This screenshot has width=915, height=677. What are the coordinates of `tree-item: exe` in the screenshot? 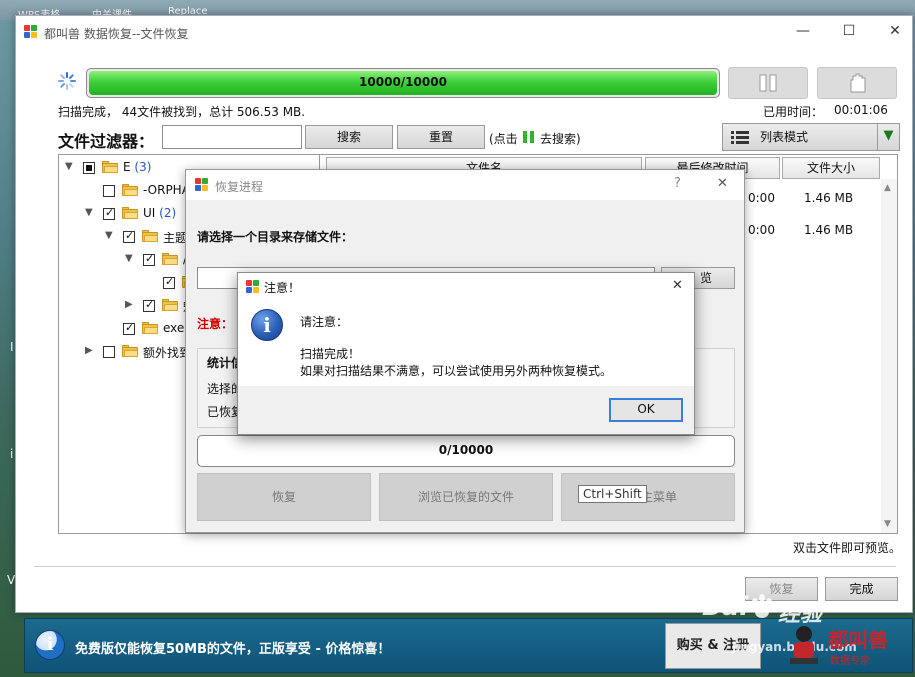 It's located at (173, 328).